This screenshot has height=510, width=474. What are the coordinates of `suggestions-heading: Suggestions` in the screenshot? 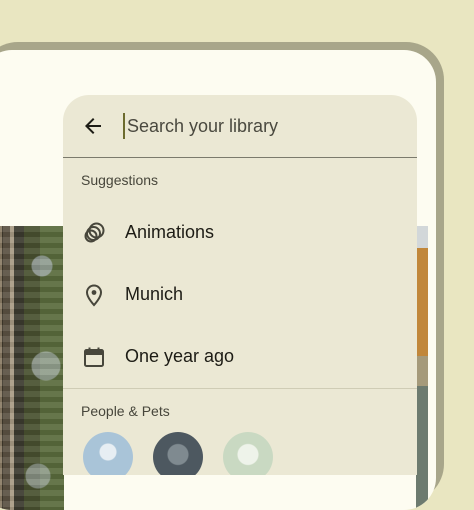 It's located at (120, 180).